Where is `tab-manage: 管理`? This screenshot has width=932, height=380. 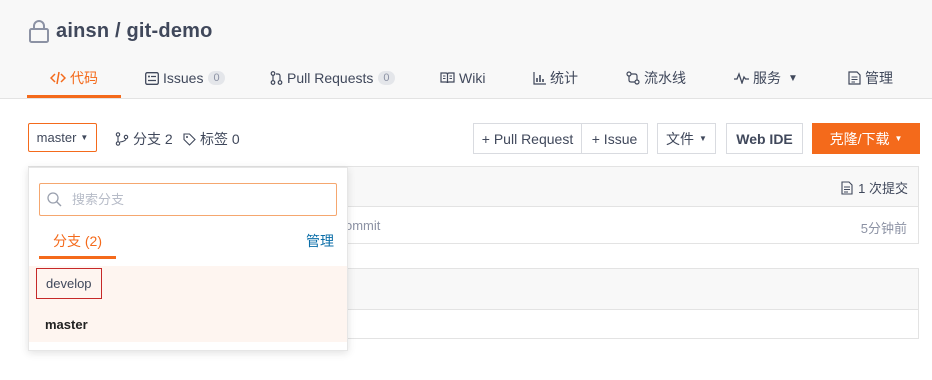
tab-manage: 管理 is located at coordinates (870, 78).